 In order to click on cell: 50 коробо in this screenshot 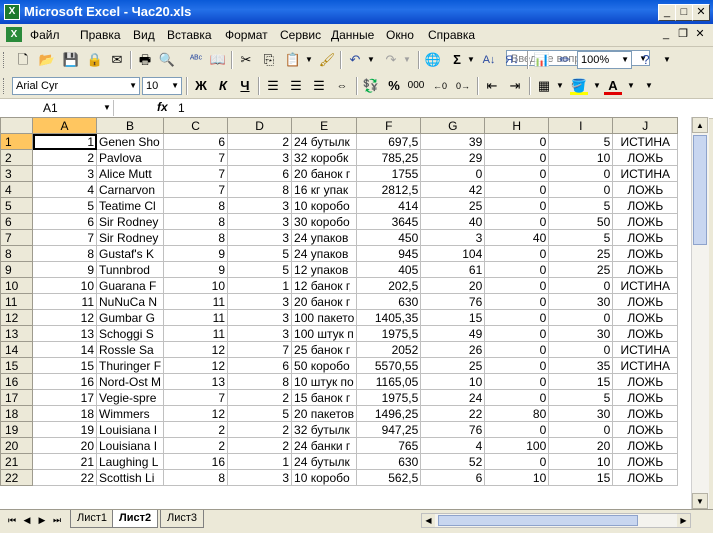, I will do `click(324, 365)`.